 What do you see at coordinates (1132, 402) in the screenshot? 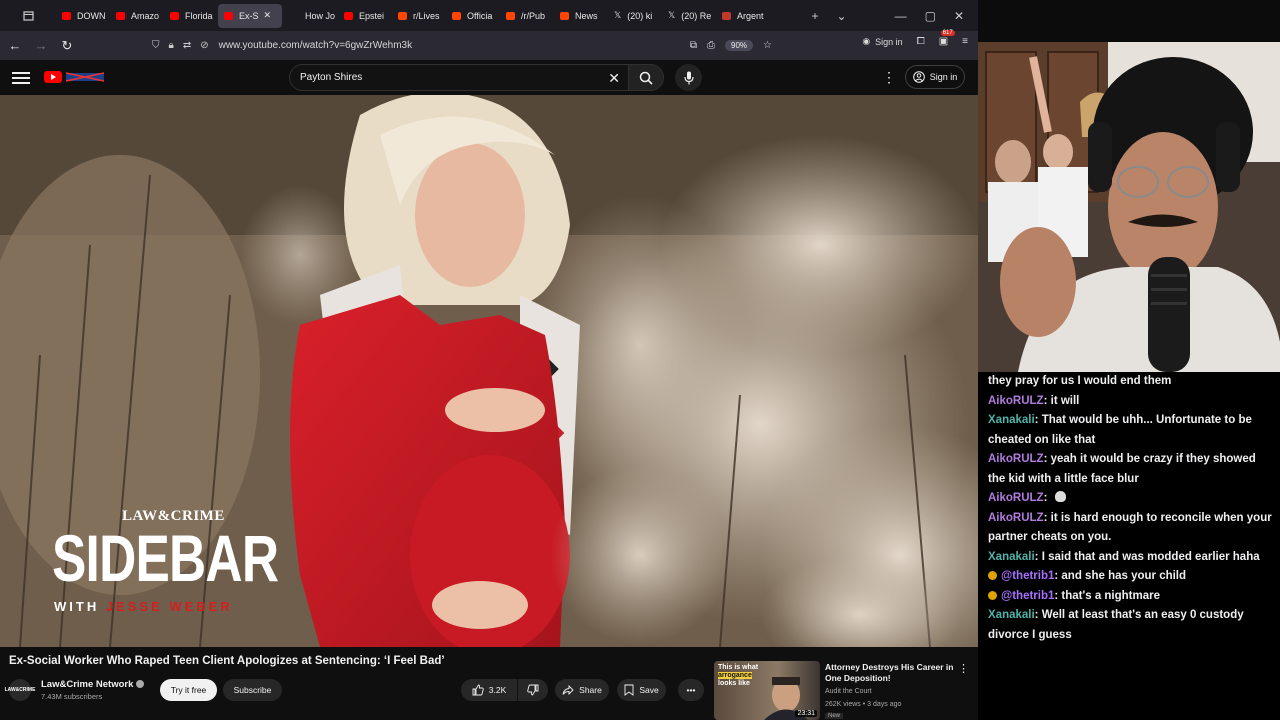
I see `chat-message: AikoRULZ: it will` at bounding box center [1132, 402].